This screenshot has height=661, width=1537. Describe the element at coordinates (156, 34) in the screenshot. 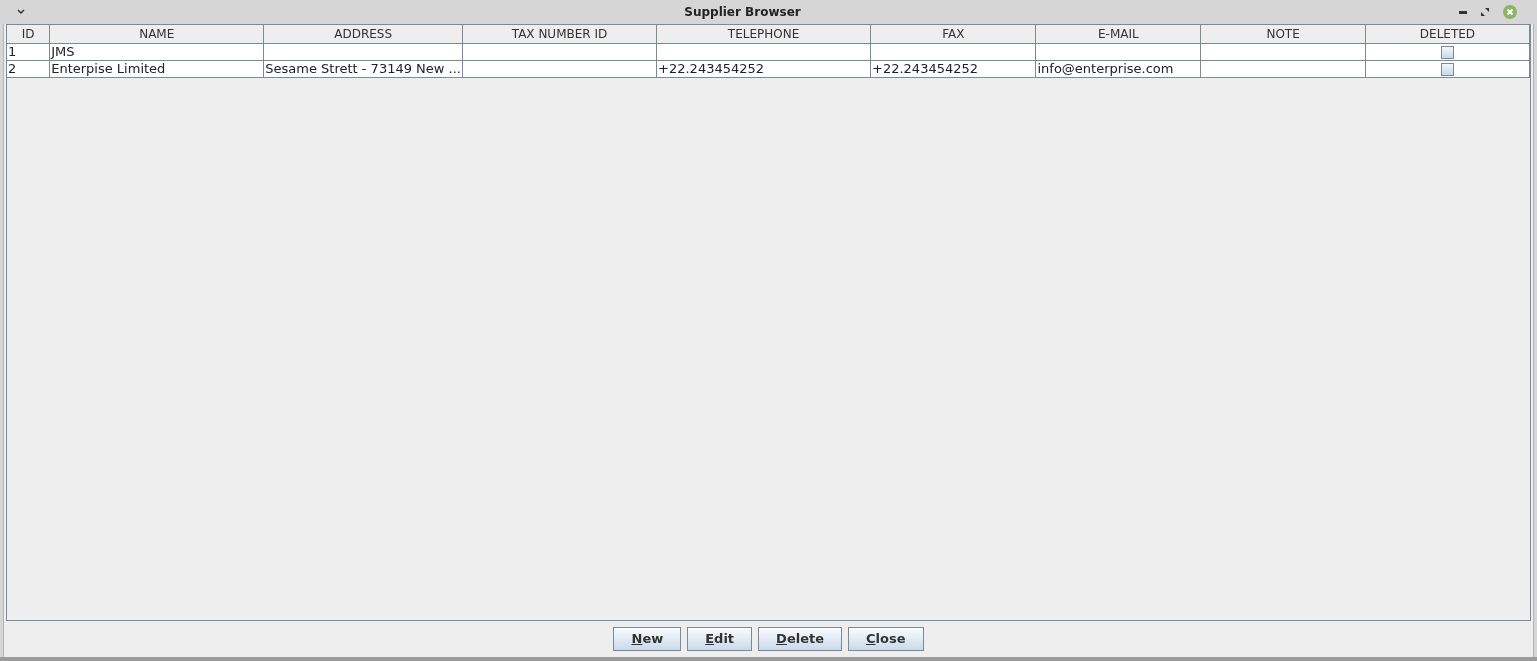

I see `column-header: NAME` at that location.